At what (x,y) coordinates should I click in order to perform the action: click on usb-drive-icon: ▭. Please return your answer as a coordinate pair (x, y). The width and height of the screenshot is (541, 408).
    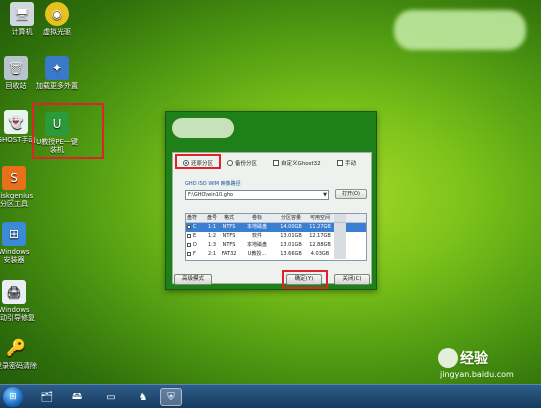
    Looking at the image, I should click on (111, 397).